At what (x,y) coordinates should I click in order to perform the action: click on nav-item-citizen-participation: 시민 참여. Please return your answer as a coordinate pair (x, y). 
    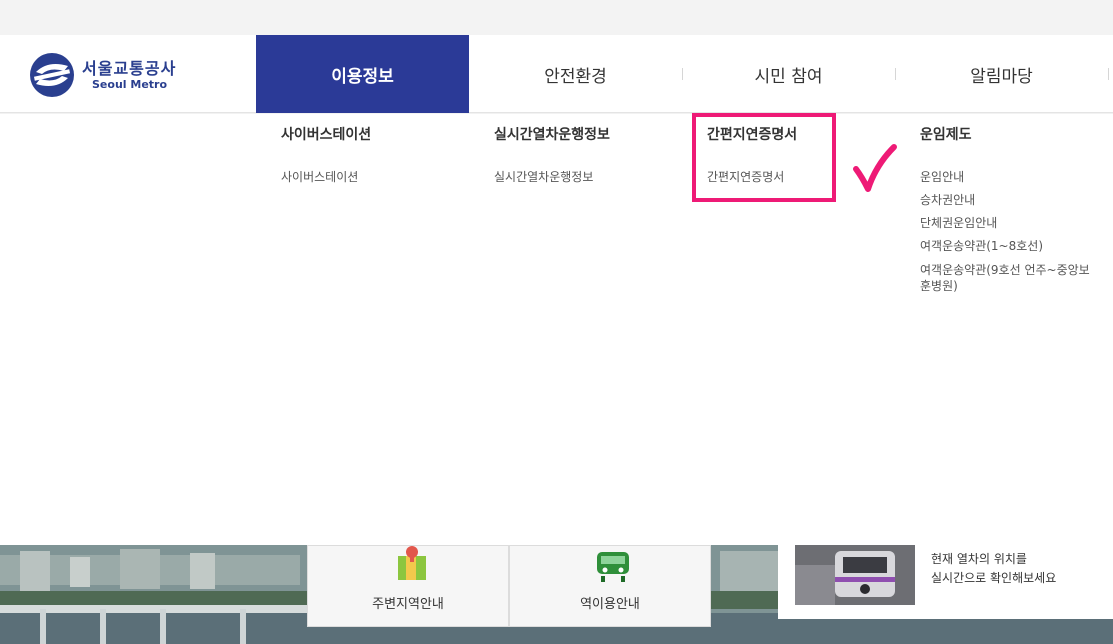
    Looking at the image, I should click on (788, 74).